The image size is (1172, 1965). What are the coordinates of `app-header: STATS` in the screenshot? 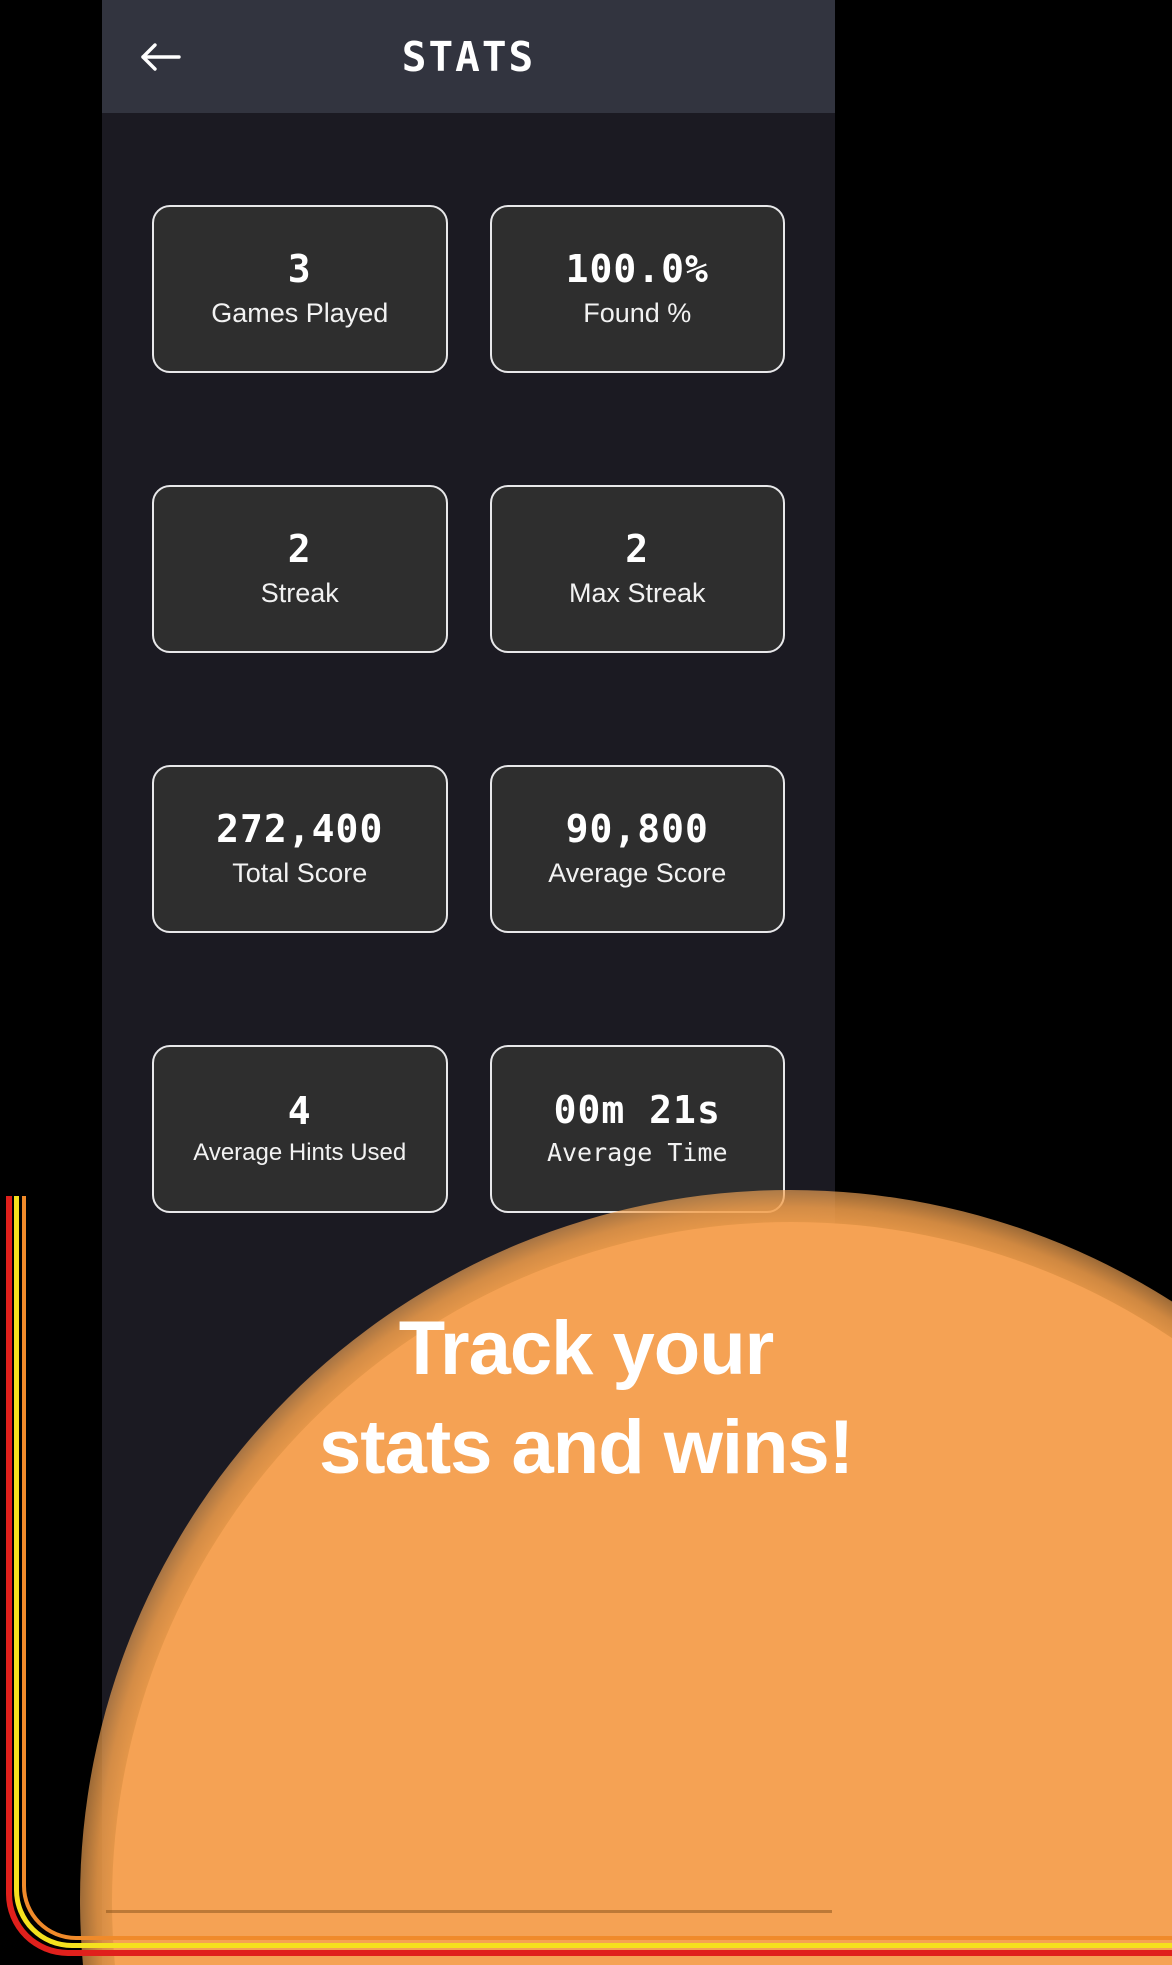 It's located at (468, 56).